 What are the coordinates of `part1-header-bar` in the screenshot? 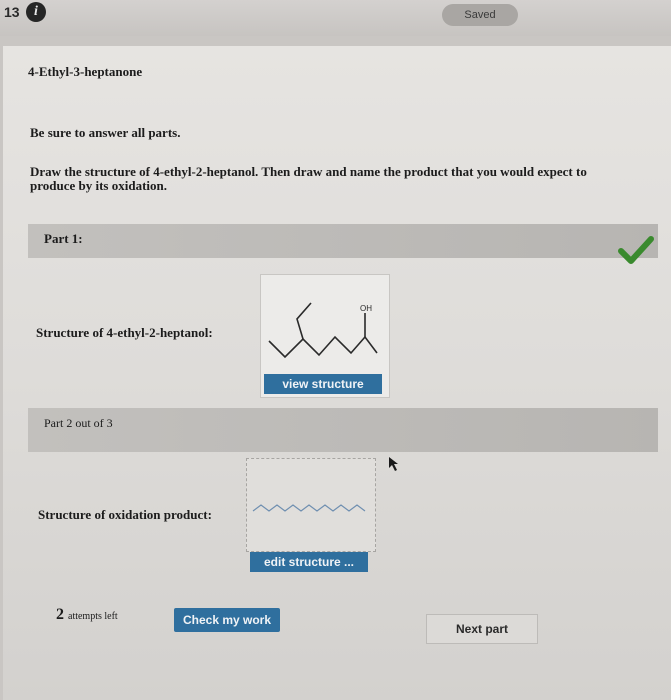 It's located at (343, 241).